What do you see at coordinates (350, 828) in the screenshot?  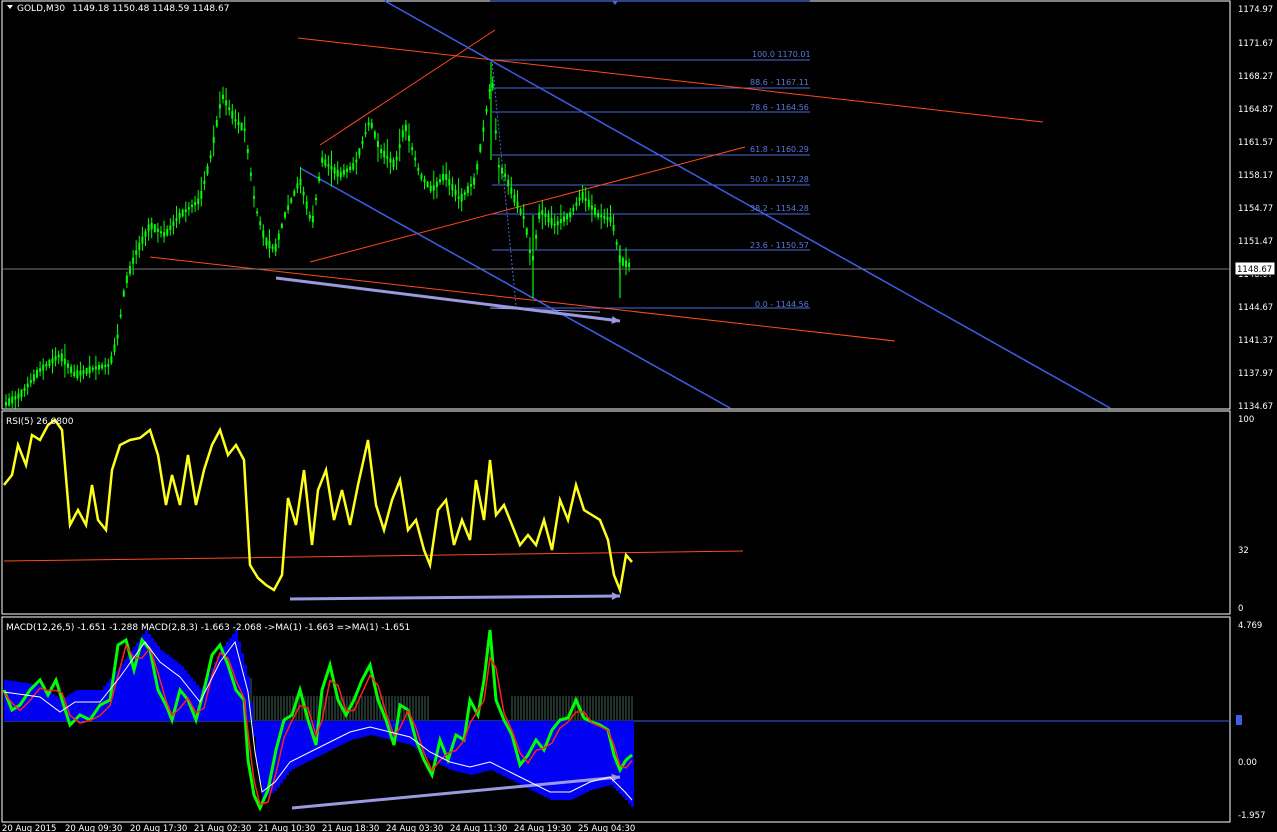 I see `time-tick: 21 Aug 18:30` at bounding box center [350, 828].